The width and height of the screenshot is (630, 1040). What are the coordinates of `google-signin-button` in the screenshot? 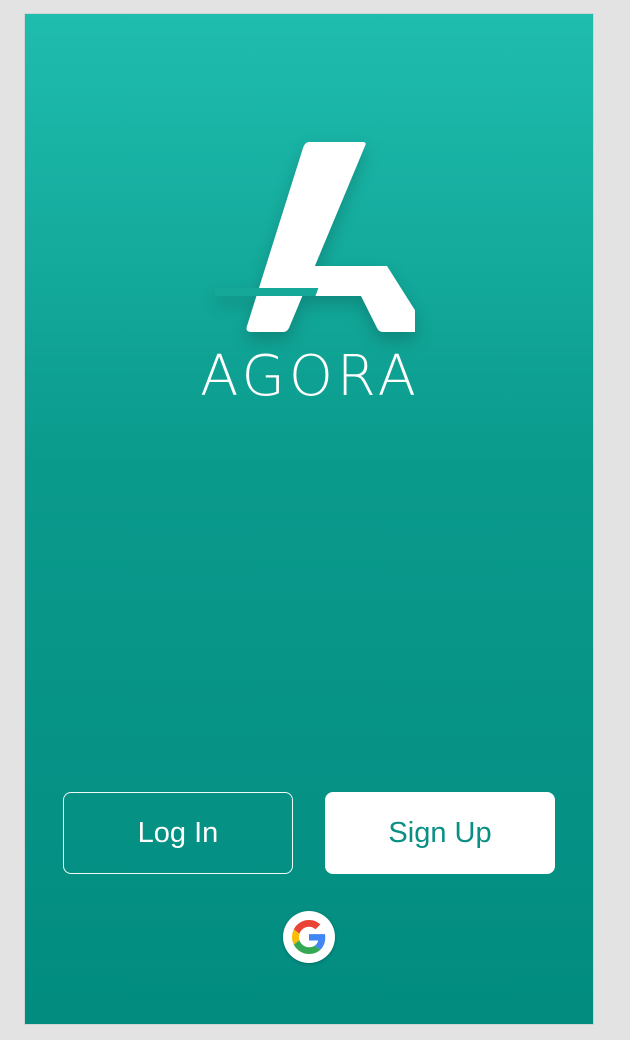 It's located at (309, 937).